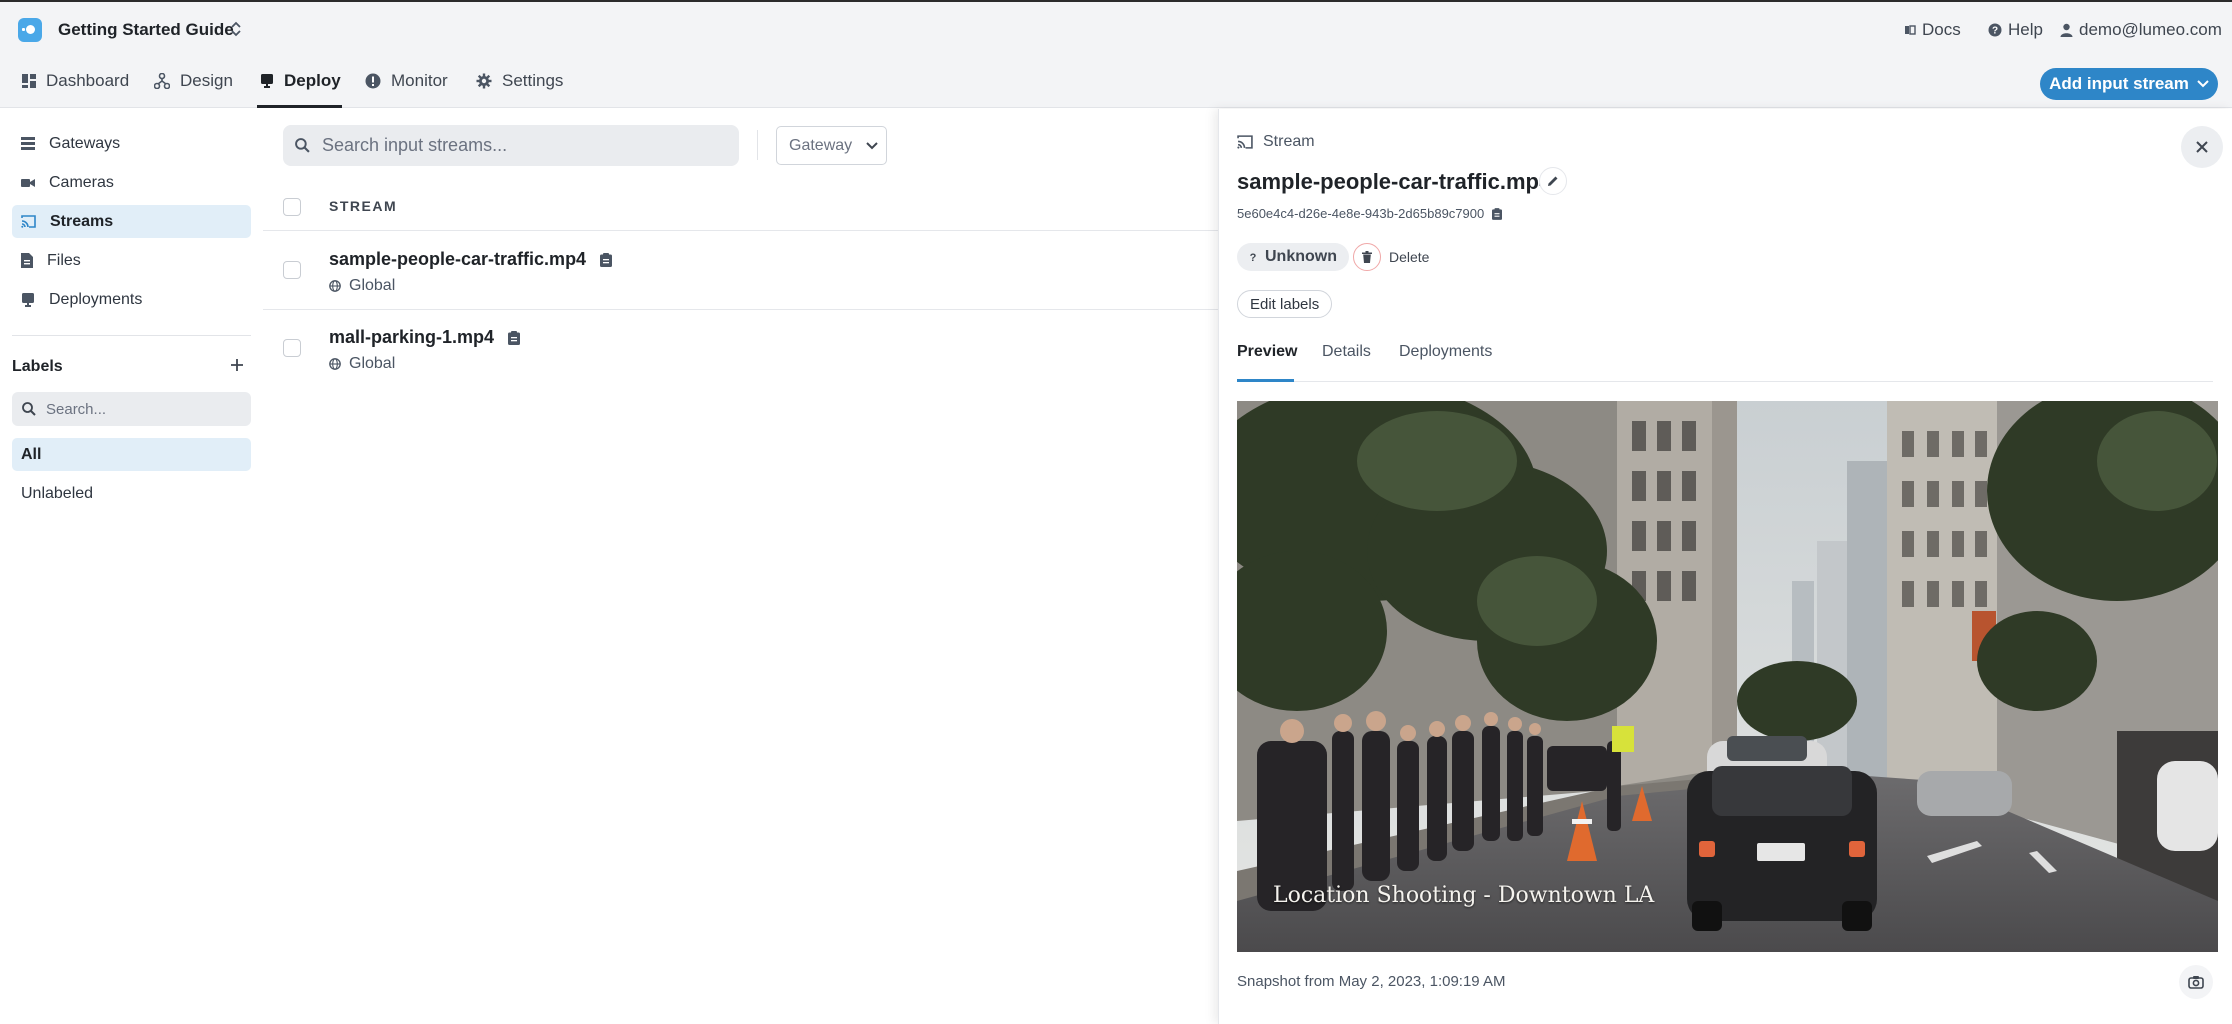  I want to click on close-panel-button, so click(2202, 147).